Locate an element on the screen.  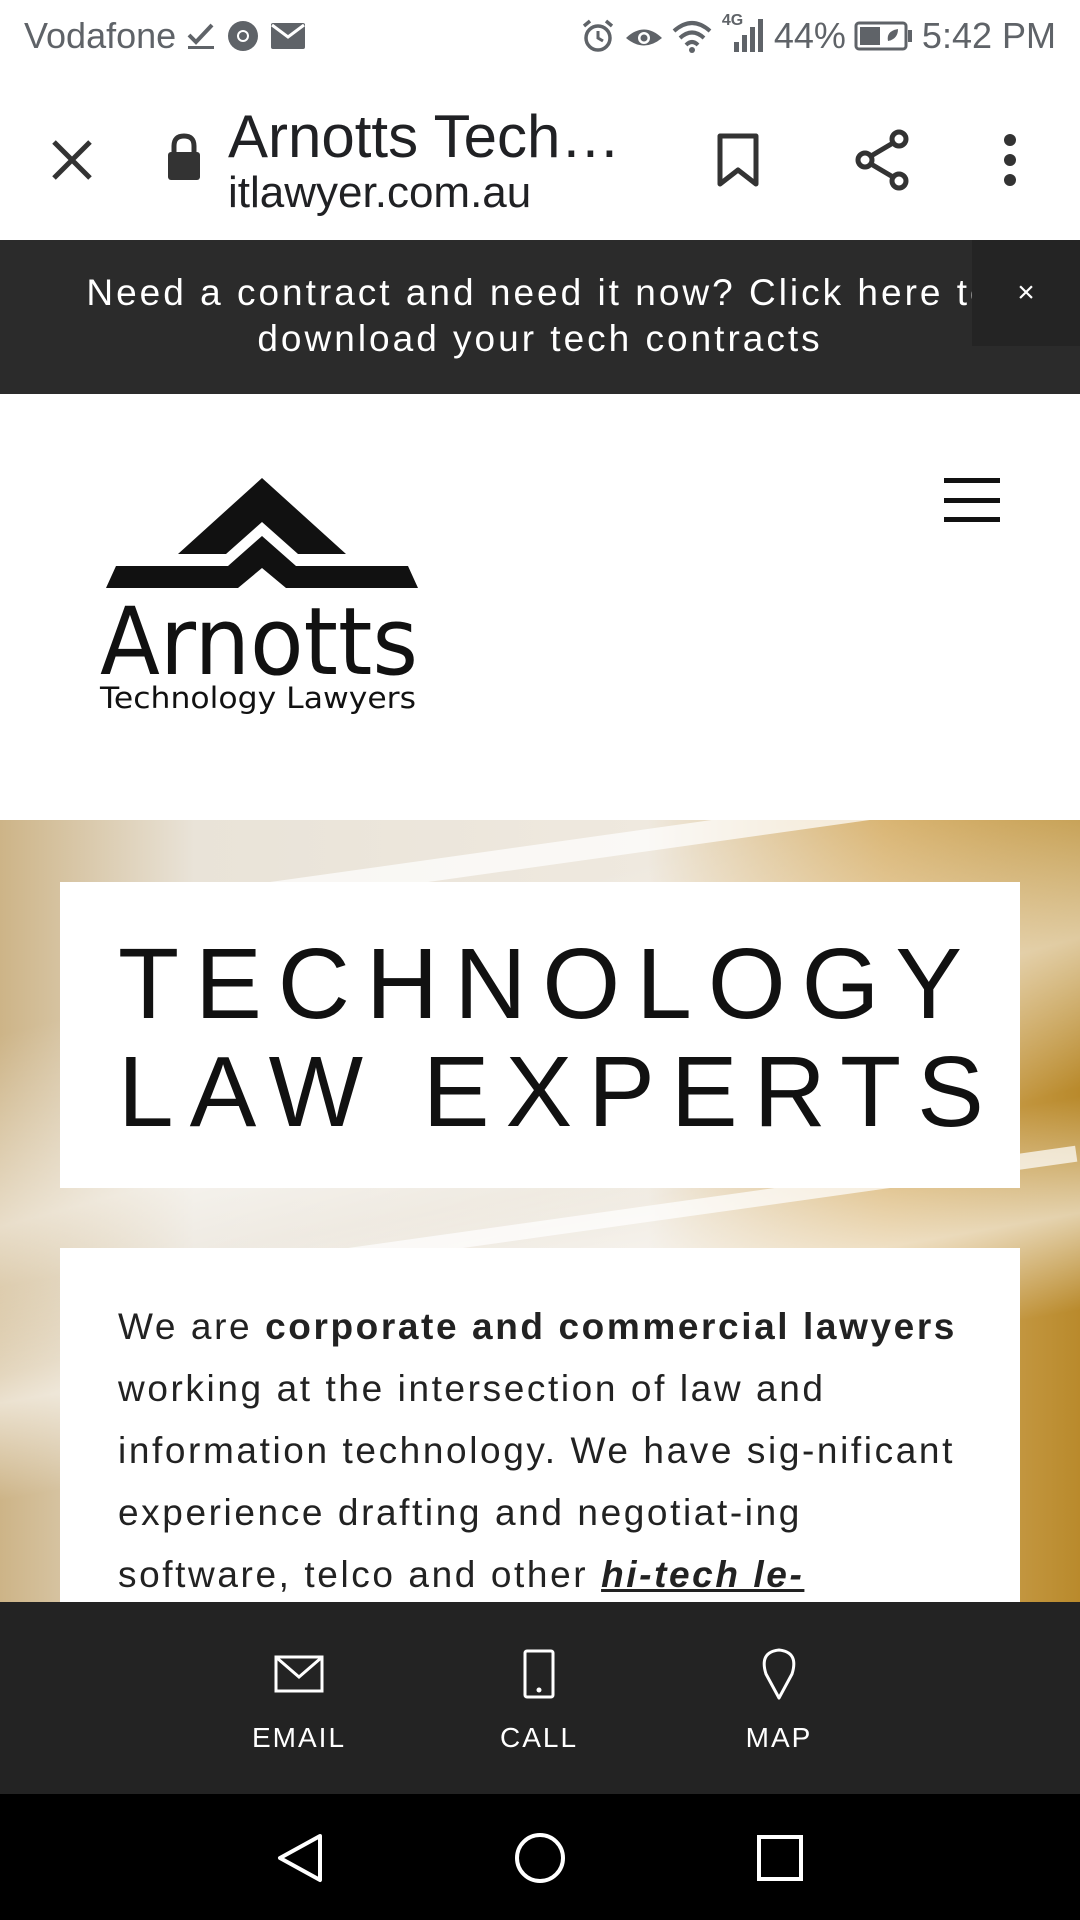
carrier-name: Vodafone is located at coordinates (100, 35).